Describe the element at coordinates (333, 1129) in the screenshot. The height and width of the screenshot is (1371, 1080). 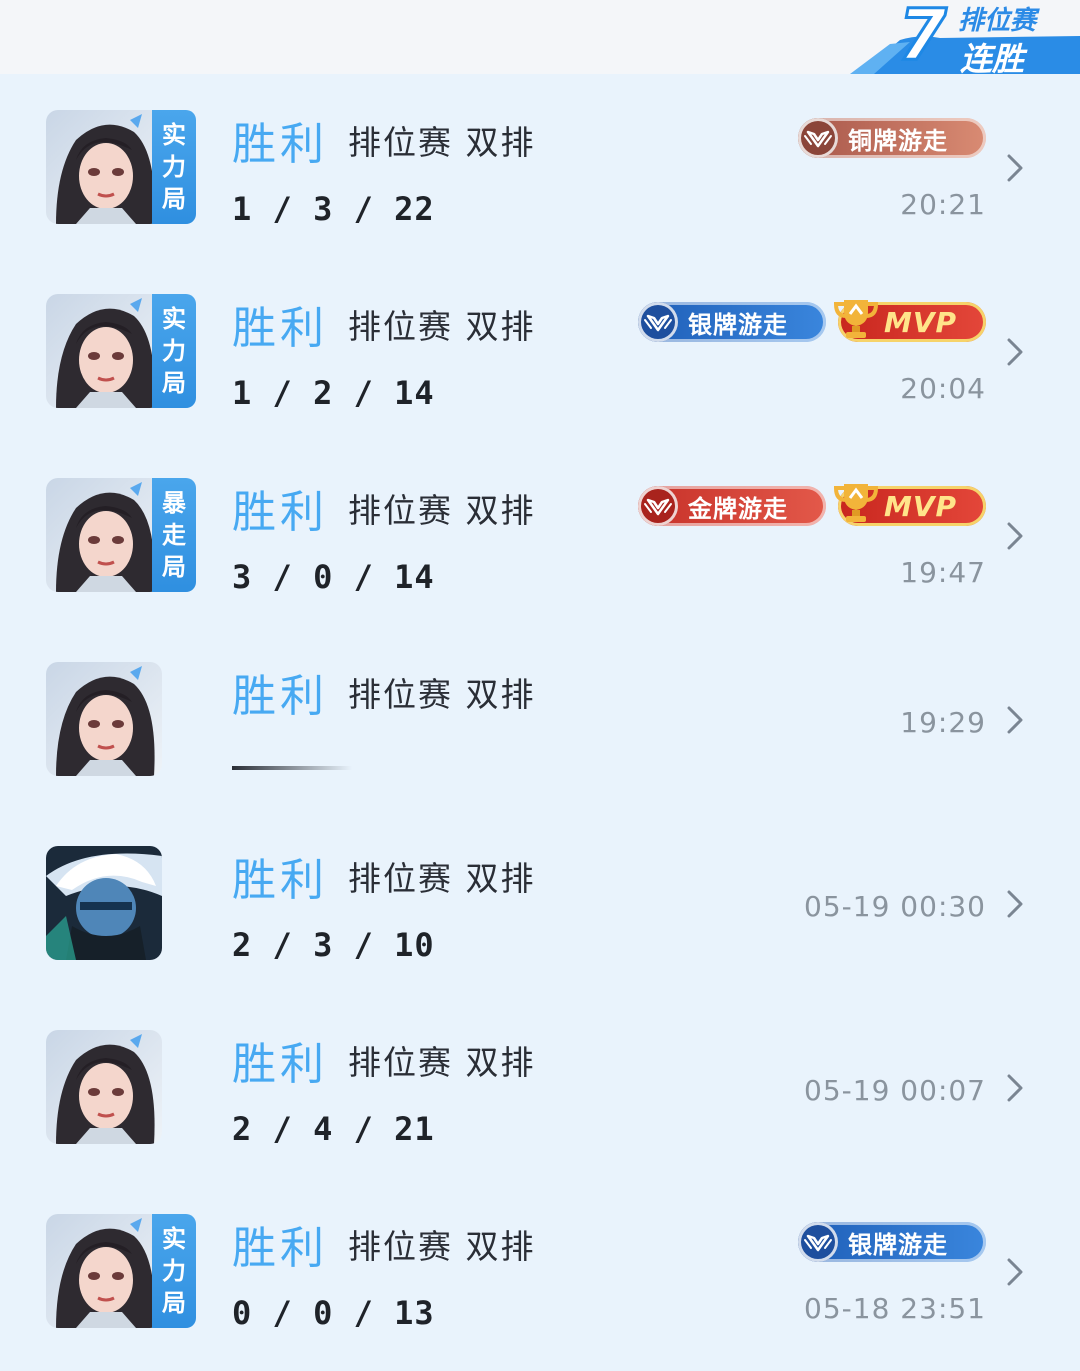
I see `match-kda: 2 / 4 / 21` at that location.